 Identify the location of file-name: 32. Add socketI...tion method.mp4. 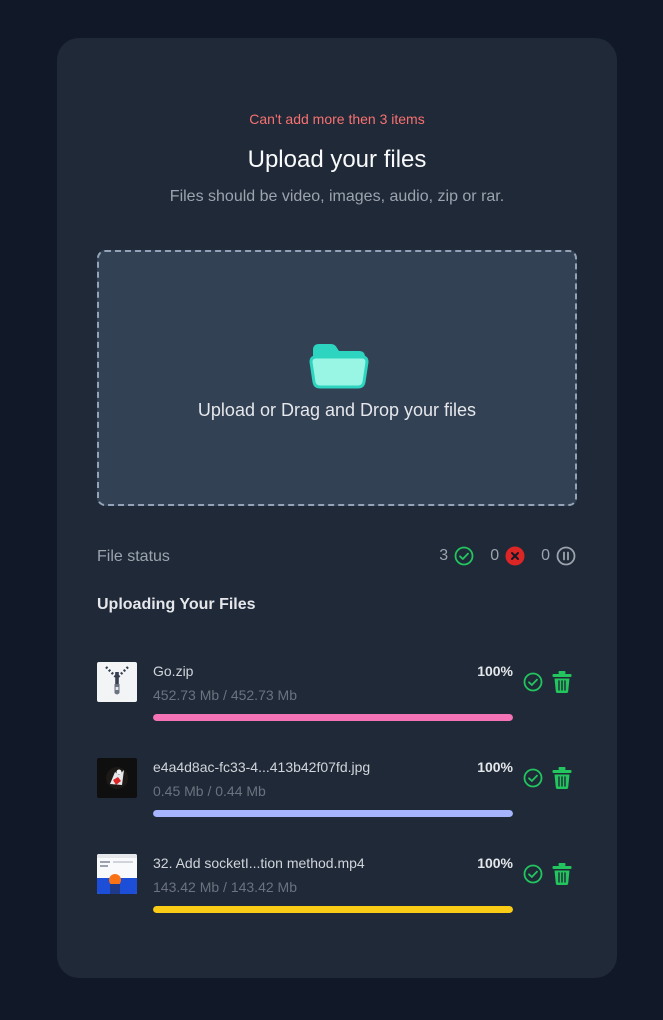
(259, 863).